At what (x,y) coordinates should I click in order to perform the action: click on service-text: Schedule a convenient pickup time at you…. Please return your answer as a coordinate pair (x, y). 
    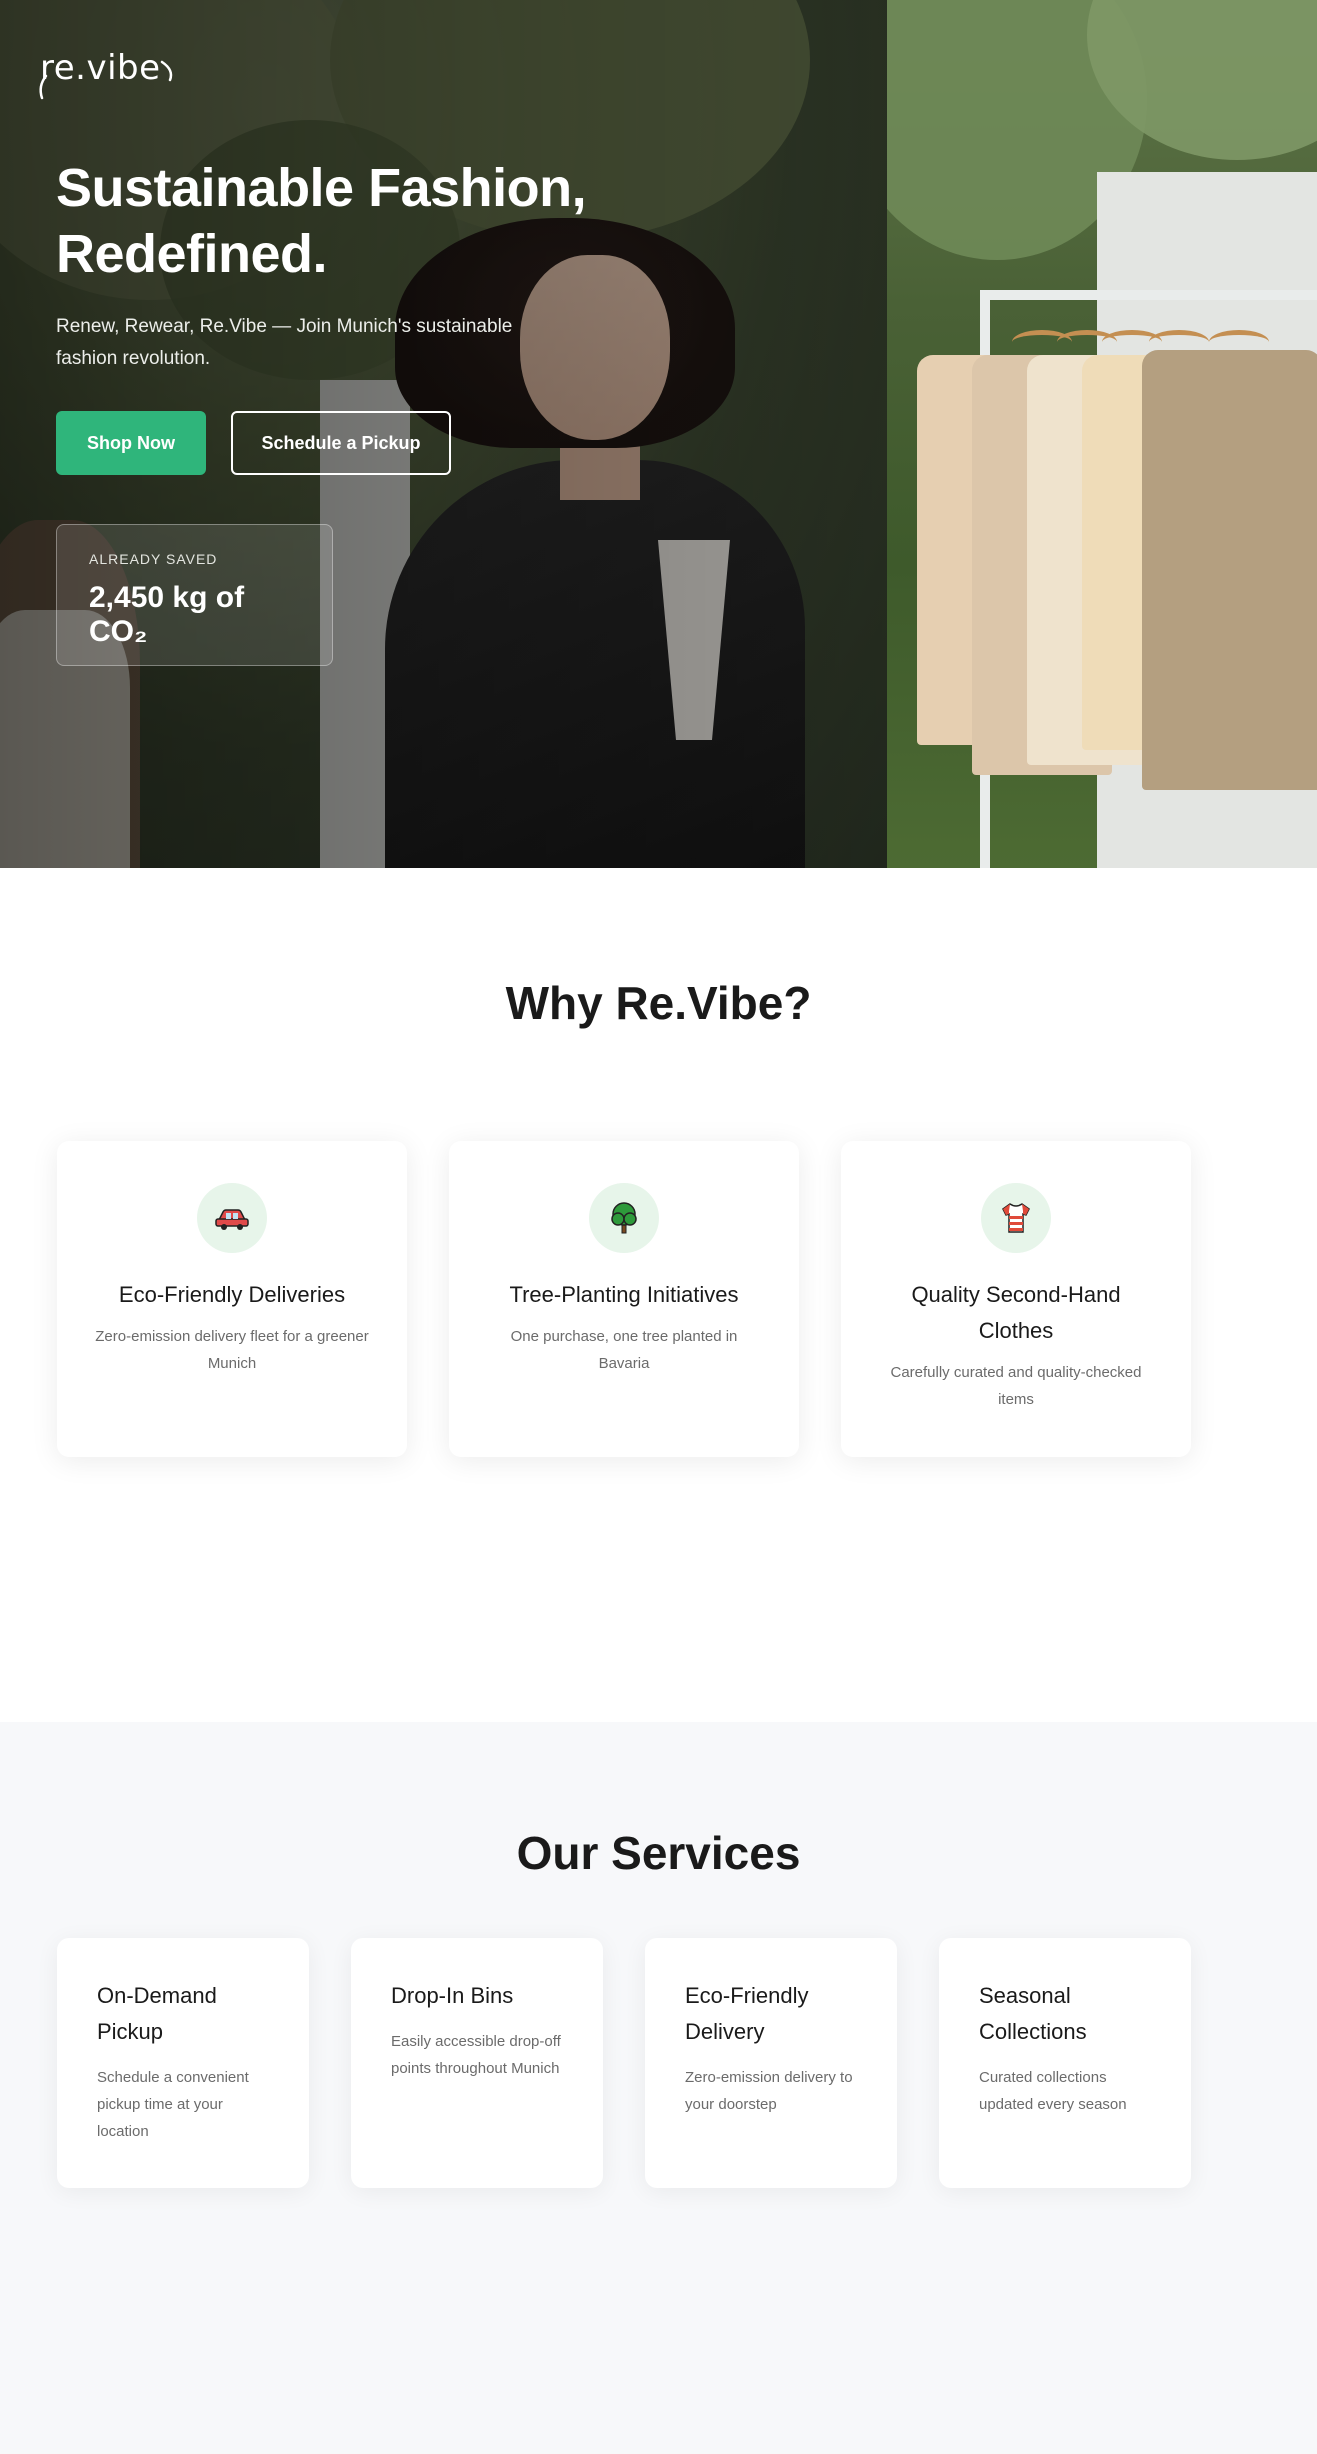
    Looking at the image, I should click on (173, 2104).